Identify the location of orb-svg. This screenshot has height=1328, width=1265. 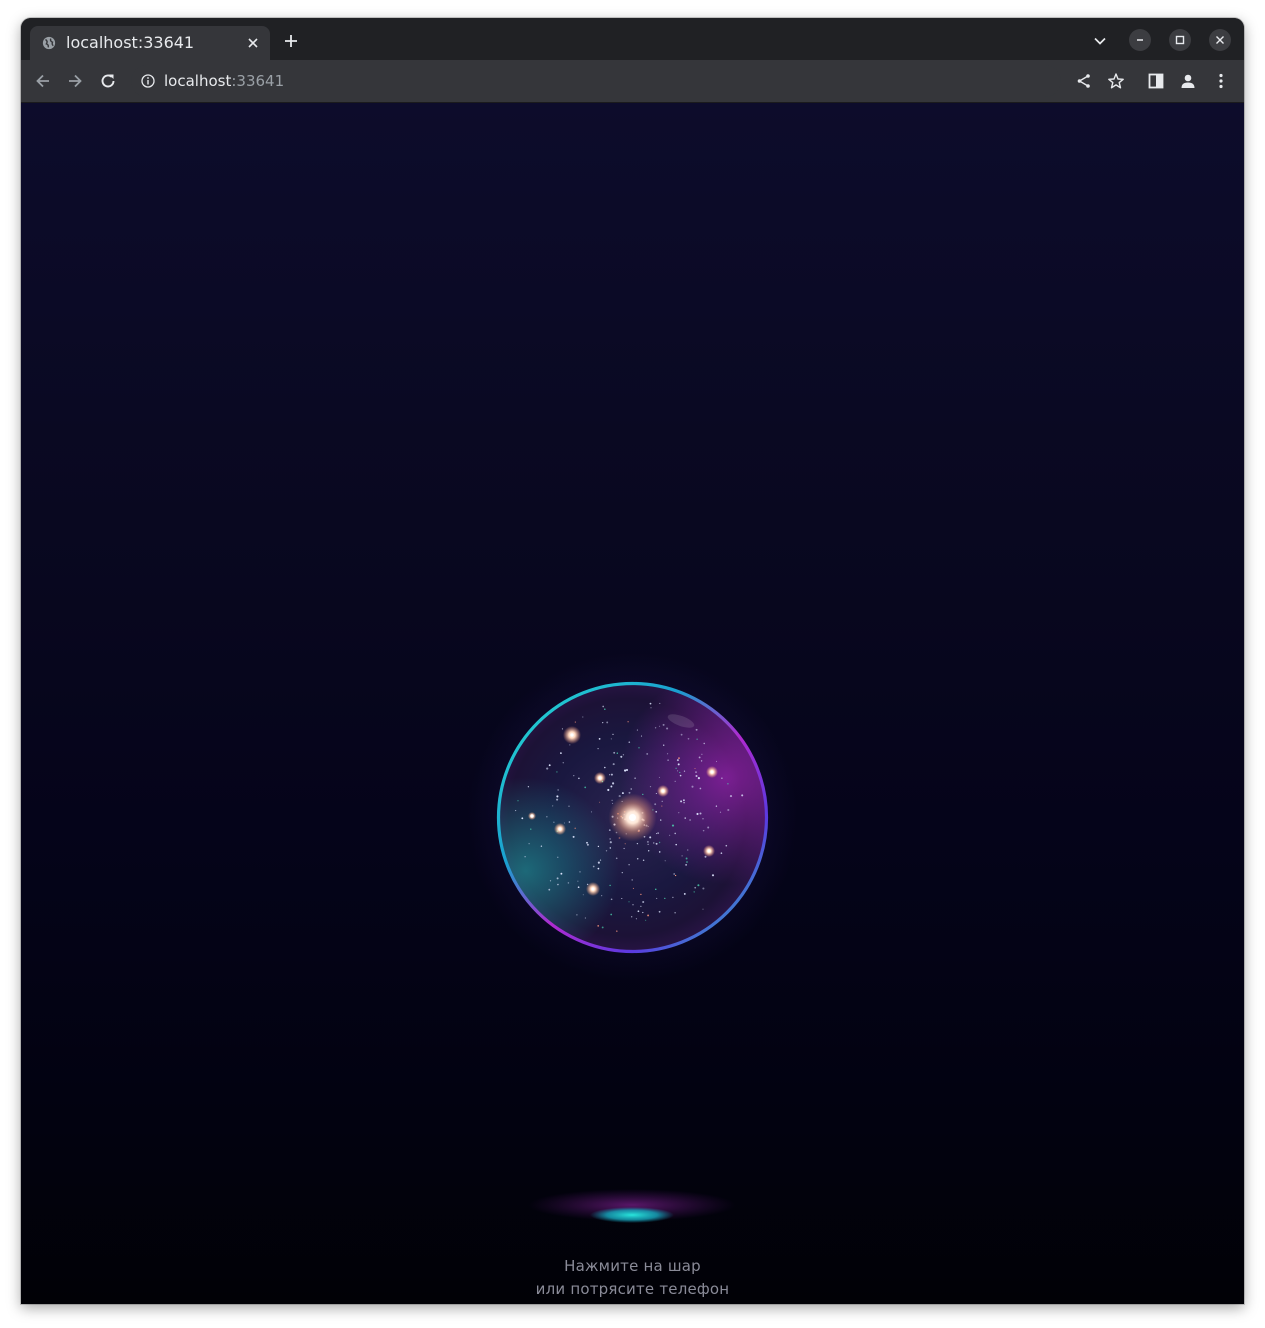
(632, 817).